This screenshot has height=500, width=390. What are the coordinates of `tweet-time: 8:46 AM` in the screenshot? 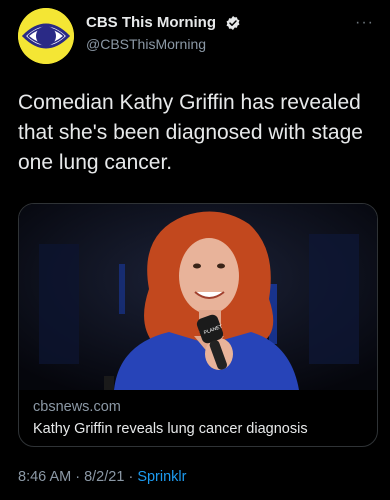 It's located at (44, 477).